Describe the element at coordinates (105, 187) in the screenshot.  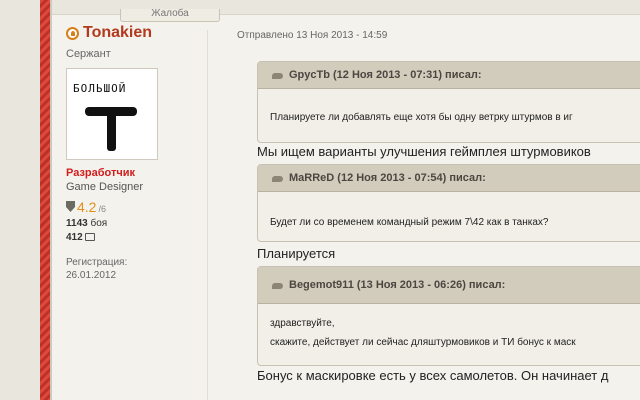
I see `author-position: Game Designer` at that location.